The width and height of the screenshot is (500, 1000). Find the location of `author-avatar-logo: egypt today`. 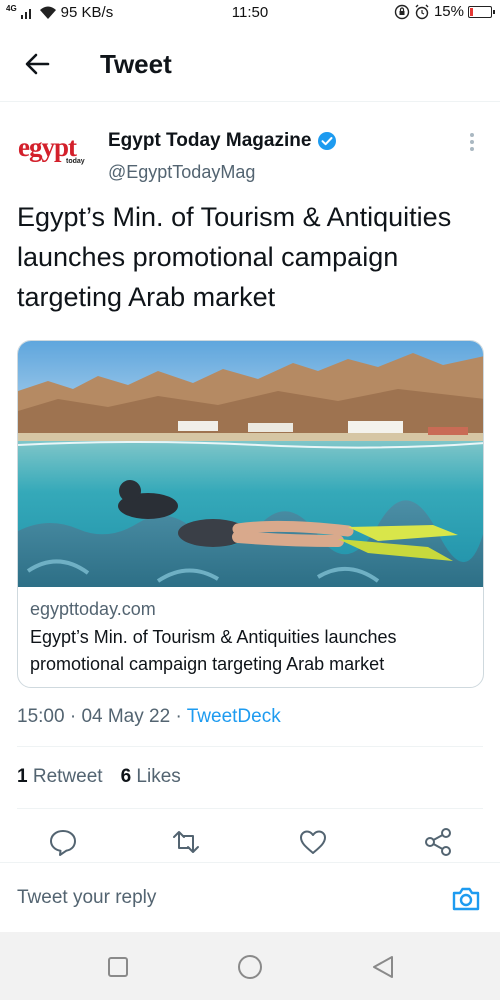

author-avatar-logo: egypt today is located at coordinates (57, 154).